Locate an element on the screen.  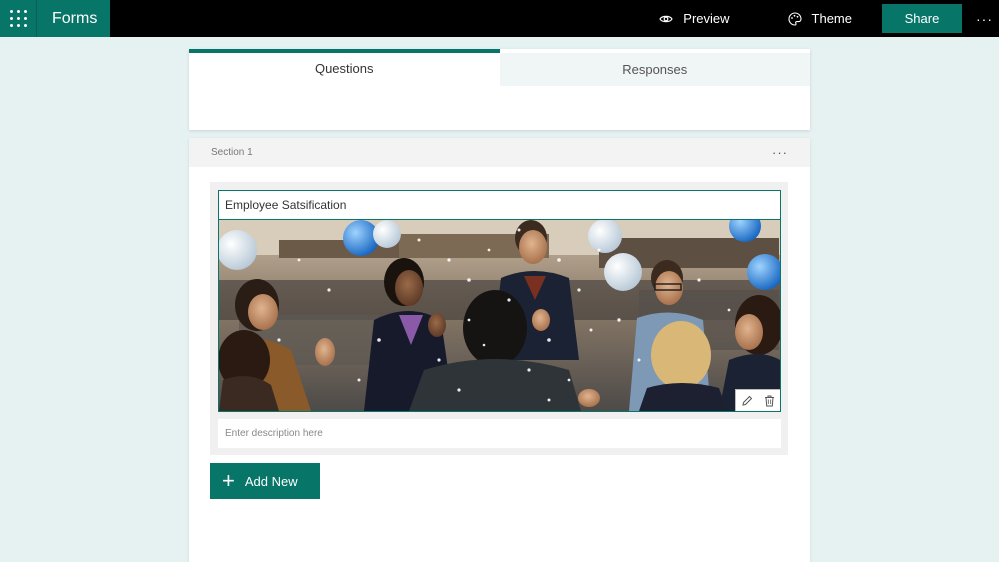
eye-icon is located at coordinates (666, 18).